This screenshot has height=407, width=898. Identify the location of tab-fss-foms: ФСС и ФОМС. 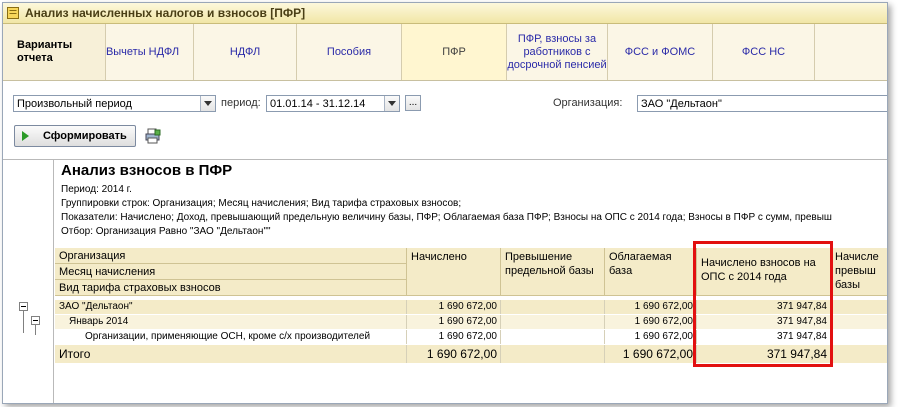
(660, 52).